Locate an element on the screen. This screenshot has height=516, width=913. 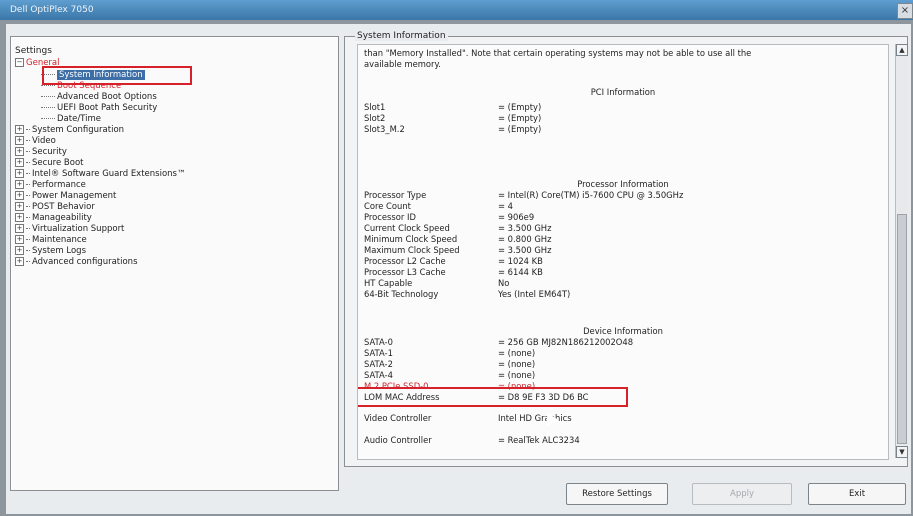
info-row: SATA-2 = (none) is located at coordinates (449, 364).